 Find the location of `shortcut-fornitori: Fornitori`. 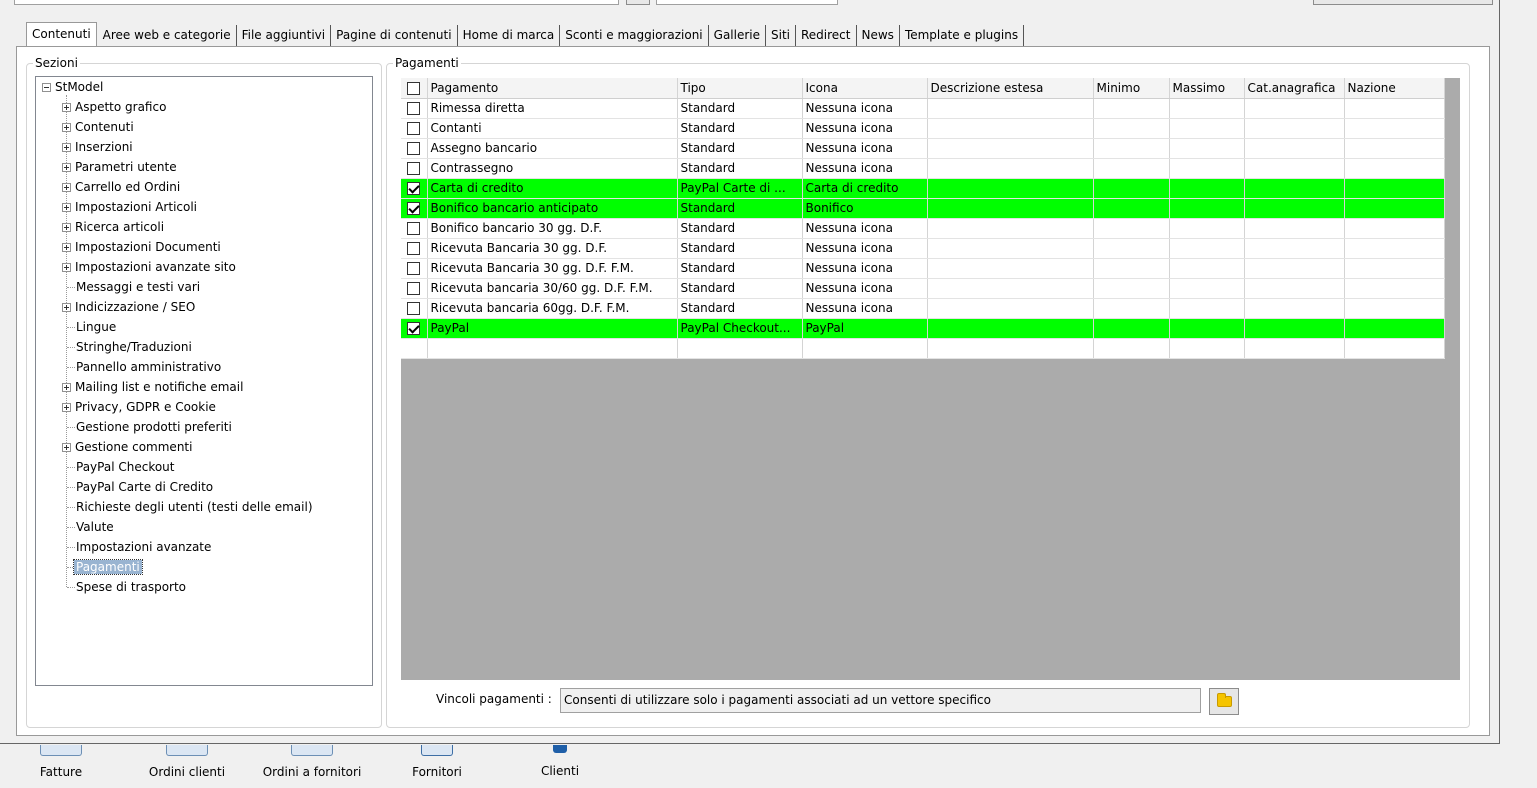

shortcut-fornitori: Fornitori is located at coordinates (437, 762).